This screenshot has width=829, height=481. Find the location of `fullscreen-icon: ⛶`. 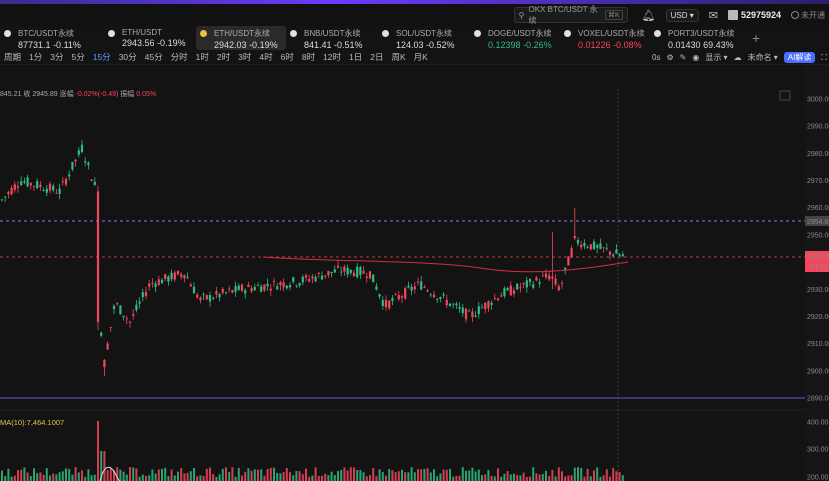

fullscreen-icon: ⛶ is located at coordinates (824, 58).